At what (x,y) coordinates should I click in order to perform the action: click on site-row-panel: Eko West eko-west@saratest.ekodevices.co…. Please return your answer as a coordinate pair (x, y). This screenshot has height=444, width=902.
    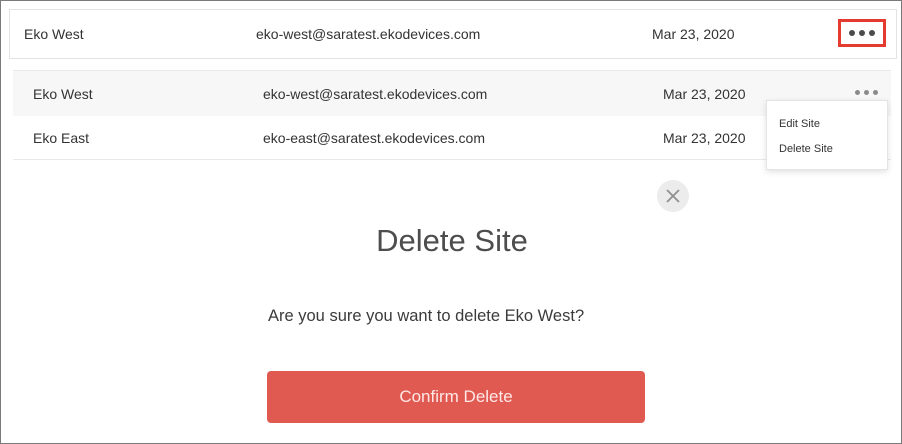
    Looking at the image, I should click on (453, 34).